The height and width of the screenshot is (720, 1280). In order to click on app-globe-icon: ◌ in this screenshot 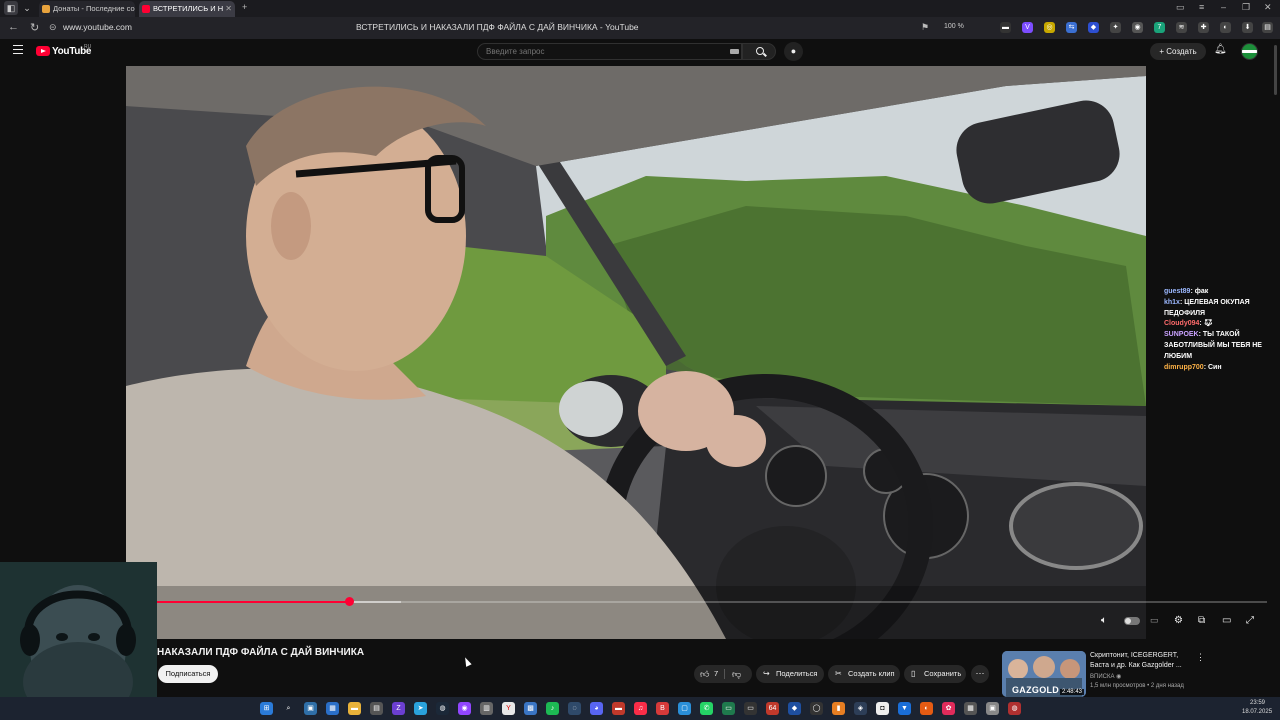, I will do `click(574, 708)`.